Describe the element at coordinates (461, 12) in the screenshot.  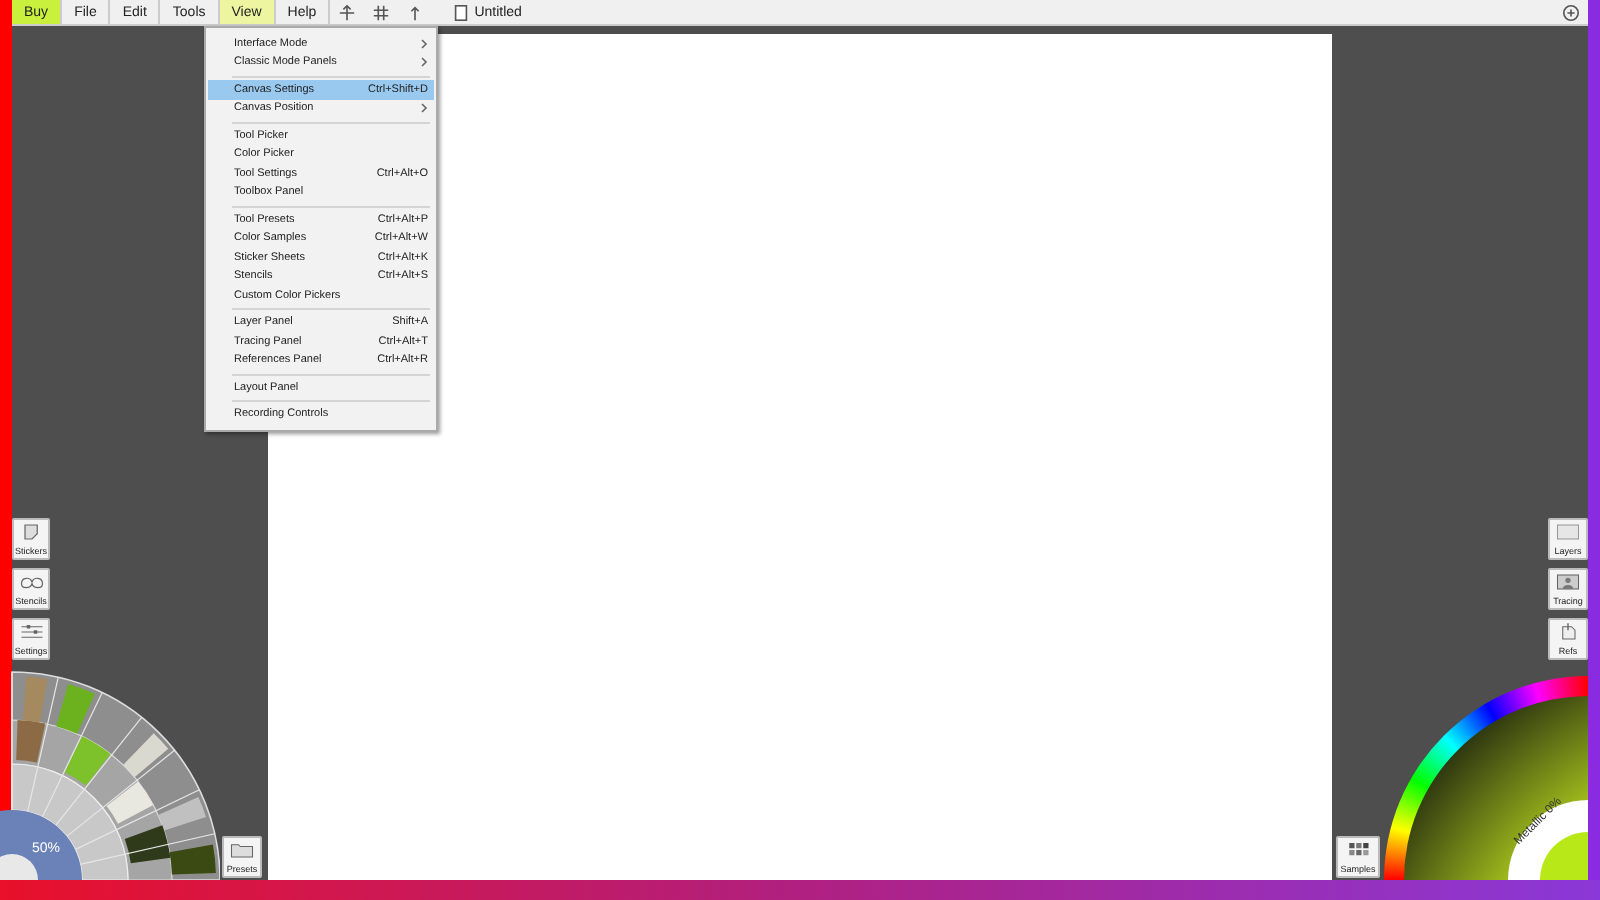
I see `document-icon` at that location.